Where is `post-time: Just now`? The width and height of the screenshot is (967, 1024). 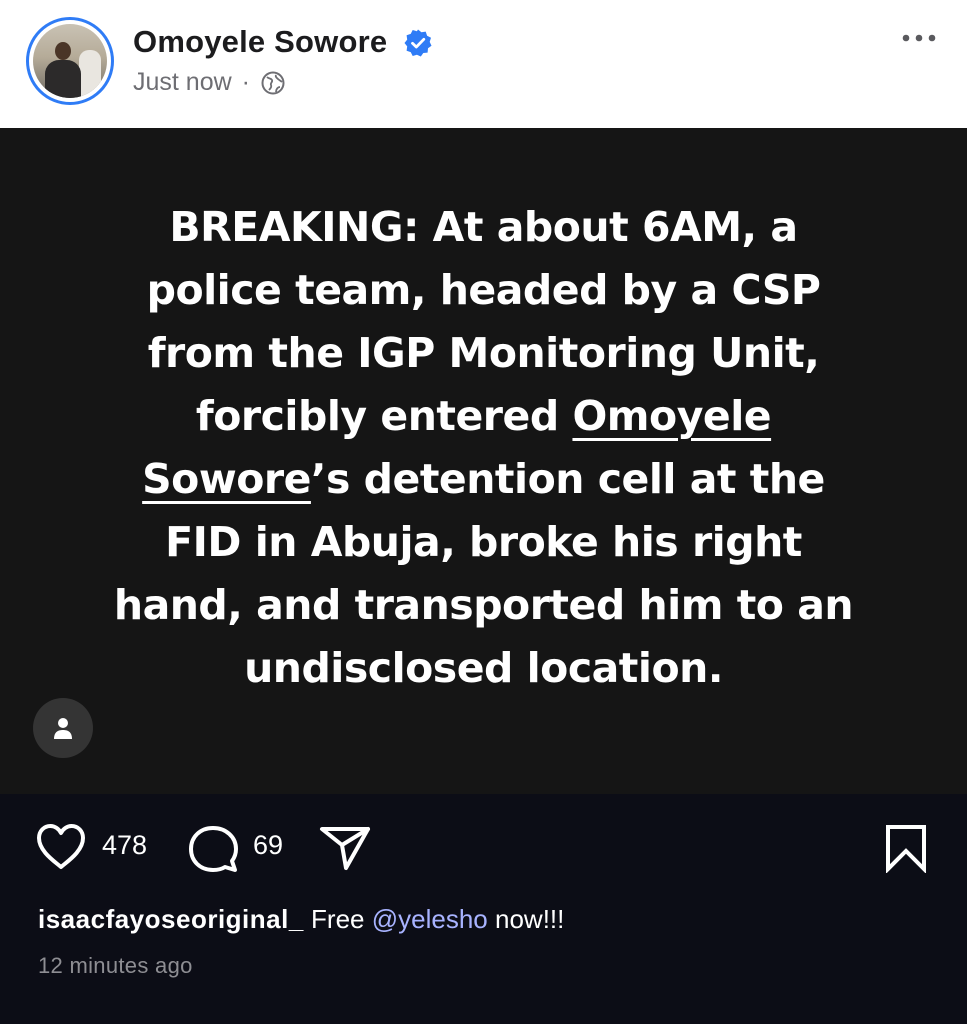
post-time: Just now is located at coordinates (182, 82).